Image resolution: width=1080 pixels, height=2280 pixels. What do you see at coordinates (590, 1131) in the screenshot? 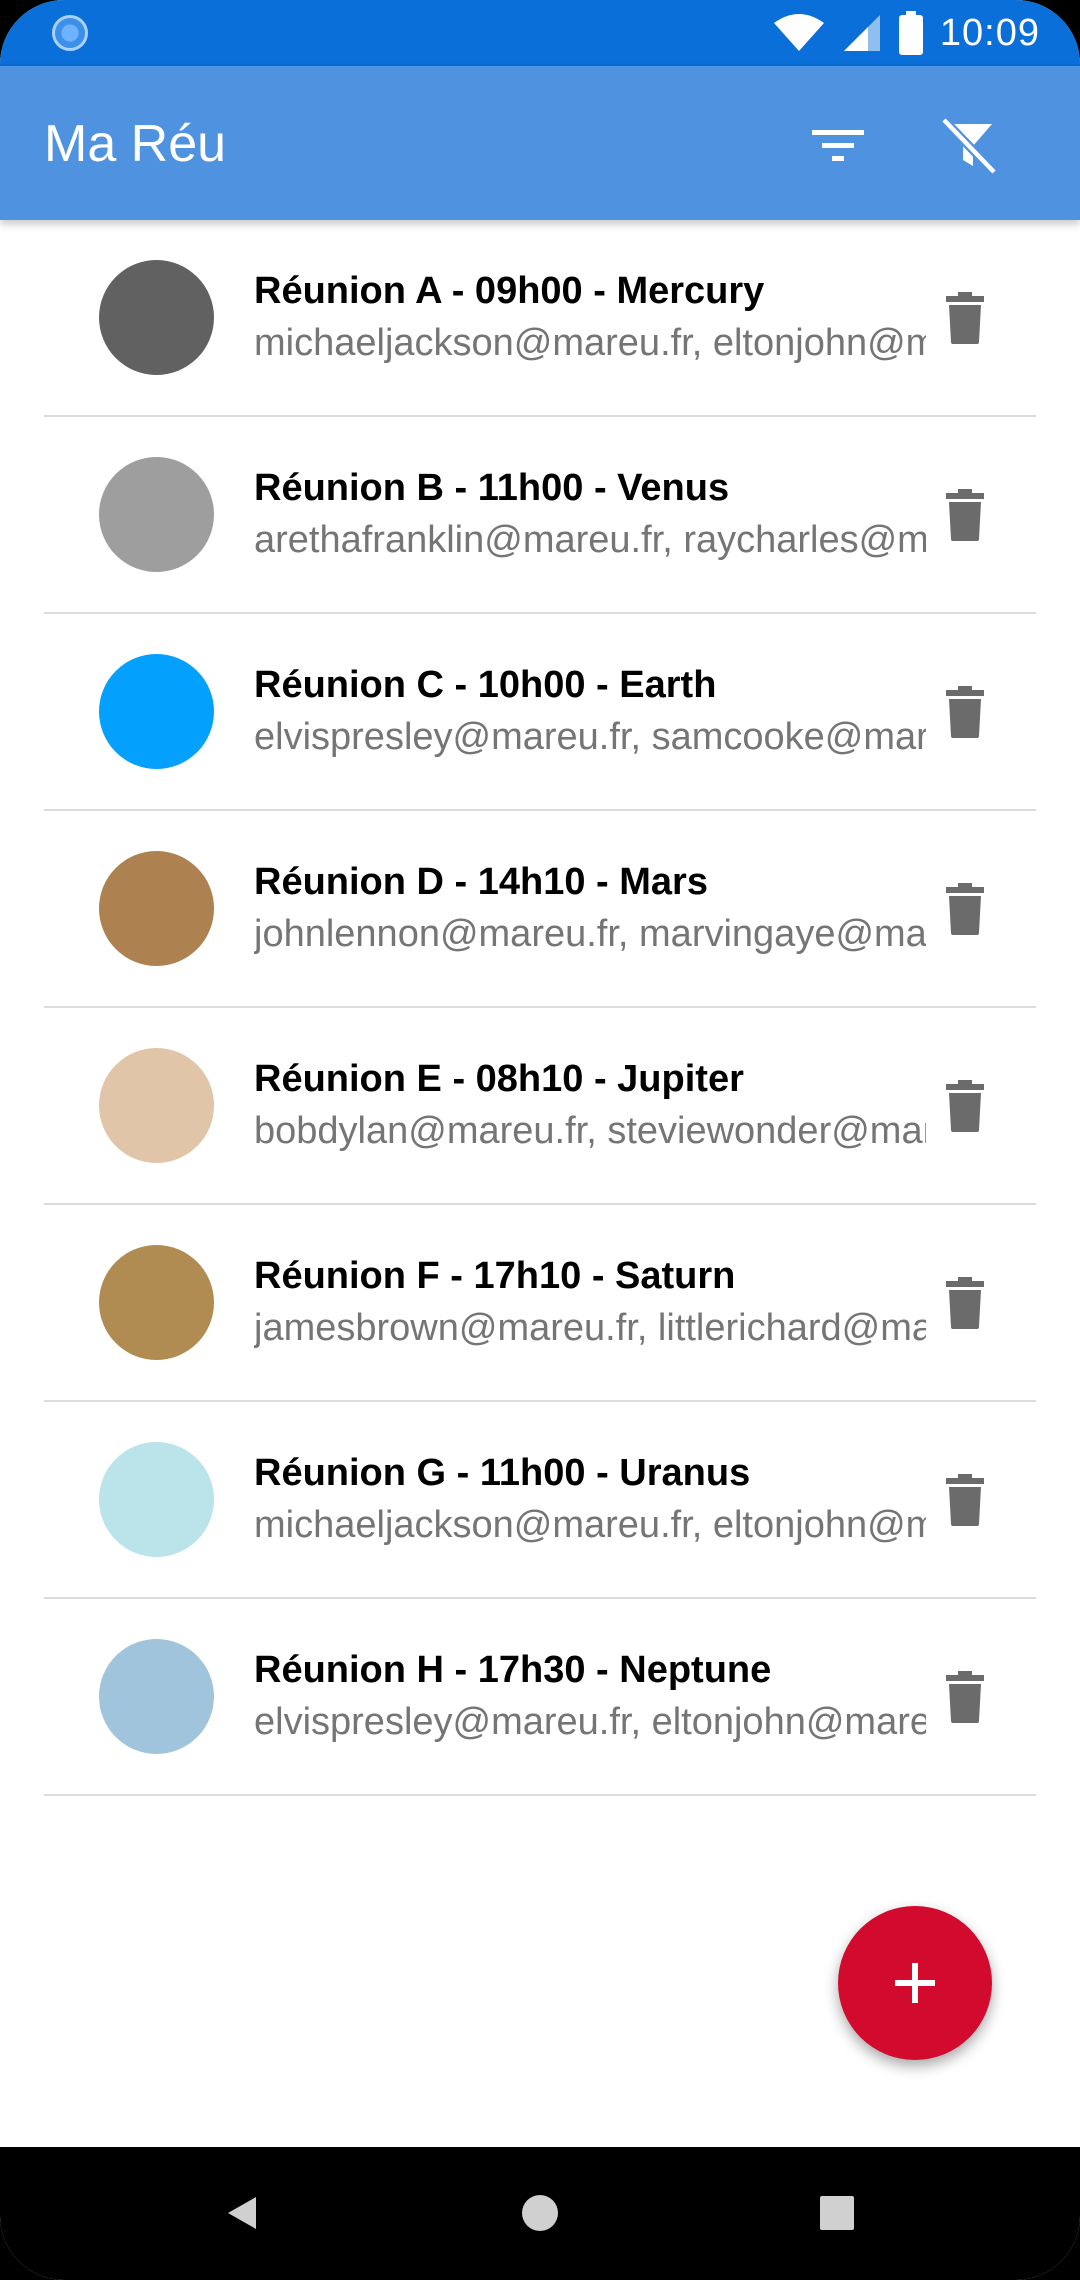
I see `meeting-participants: bobdylan@mareu.fr, steviewonder@mareu.fr` at bounding box center [590, 1131].